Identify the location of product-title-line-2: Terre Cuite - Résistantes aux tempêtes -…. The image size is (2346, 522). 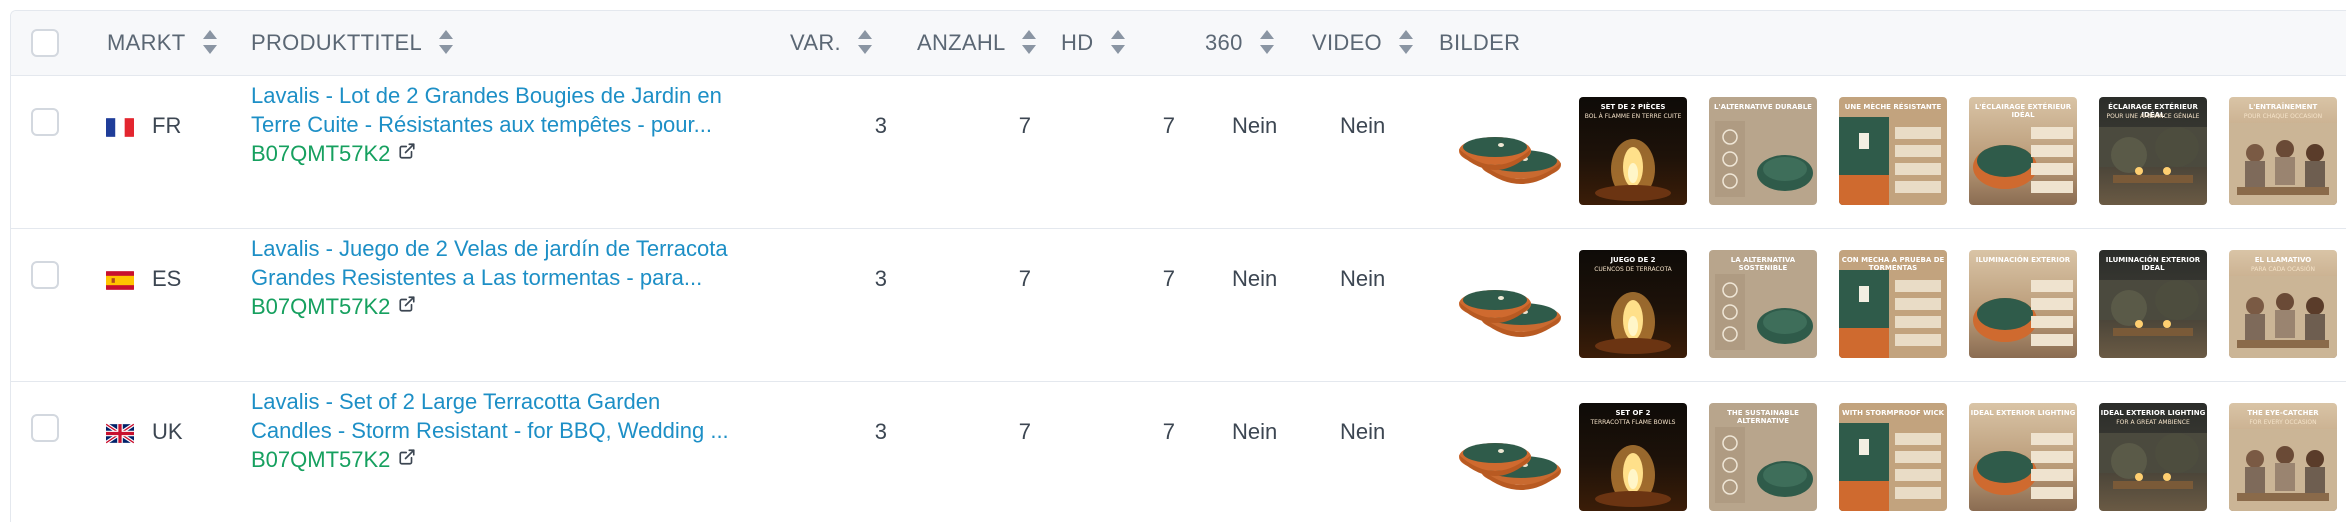
(481, 124).